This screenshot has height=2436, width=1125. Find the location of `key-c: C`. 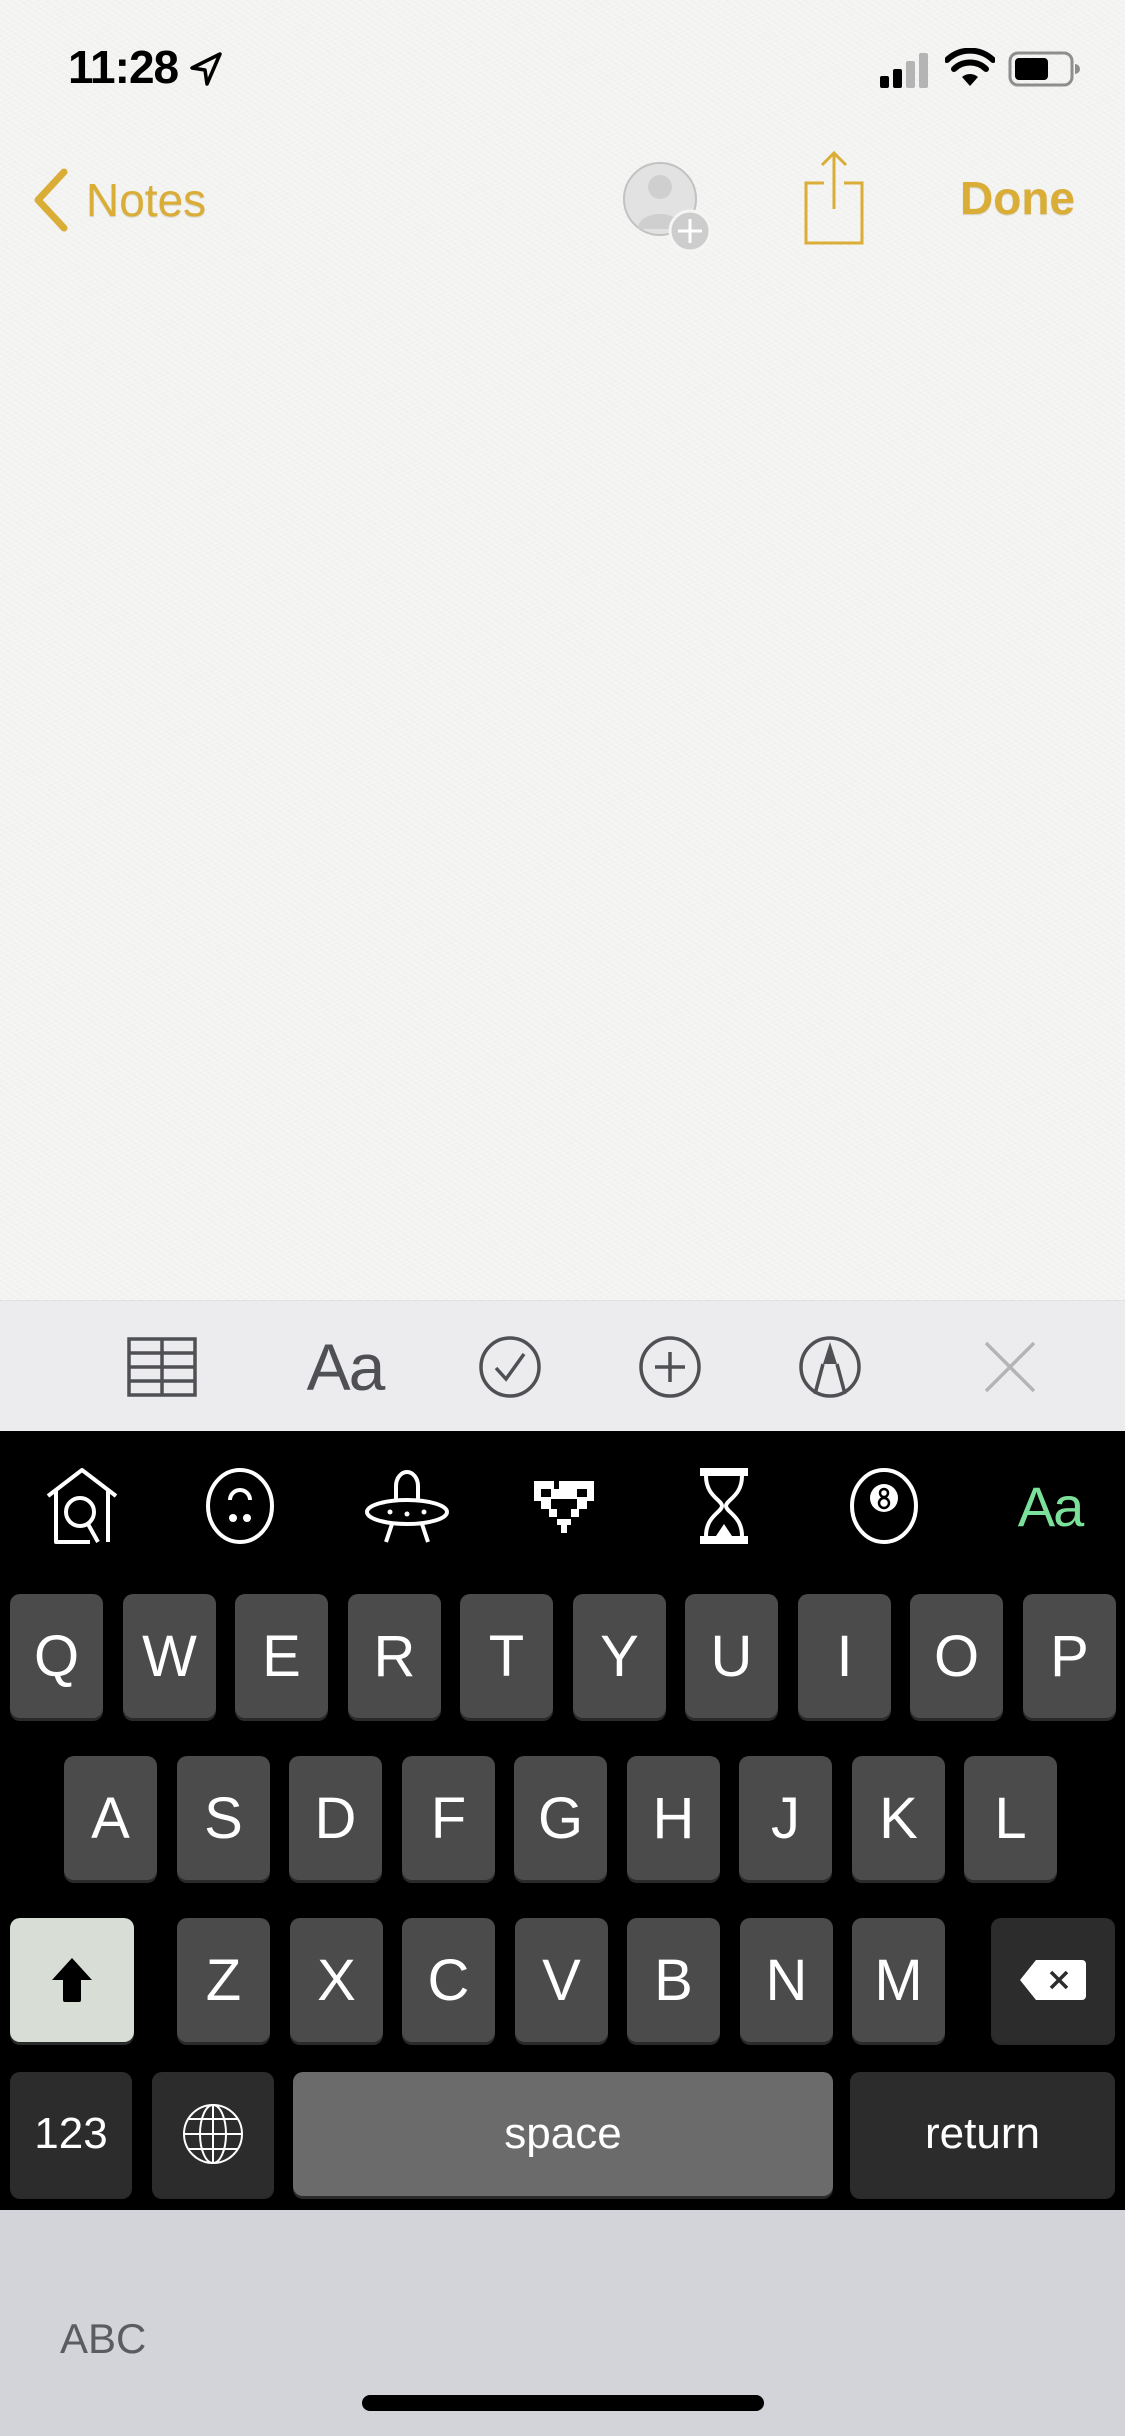

key-c: C is located at coordinates (448, 1980).